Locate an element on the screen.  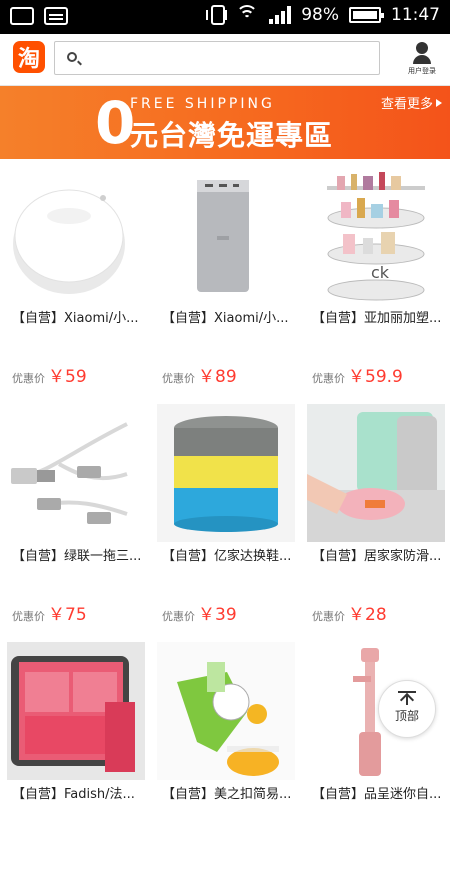
product-price: 优惠价 ￥39 is located at coordinates (199, 612).